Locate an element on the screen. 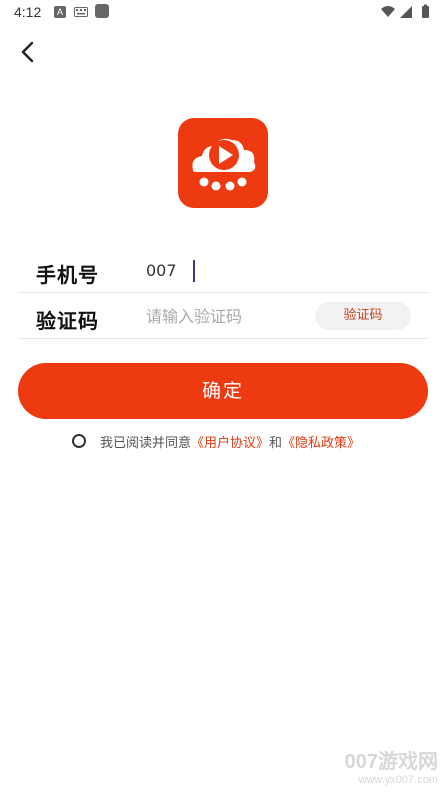 Image resolution: width=446 pixels, height=792 pixels. phone-label: 手机号 is located at coordinates (67, 275).